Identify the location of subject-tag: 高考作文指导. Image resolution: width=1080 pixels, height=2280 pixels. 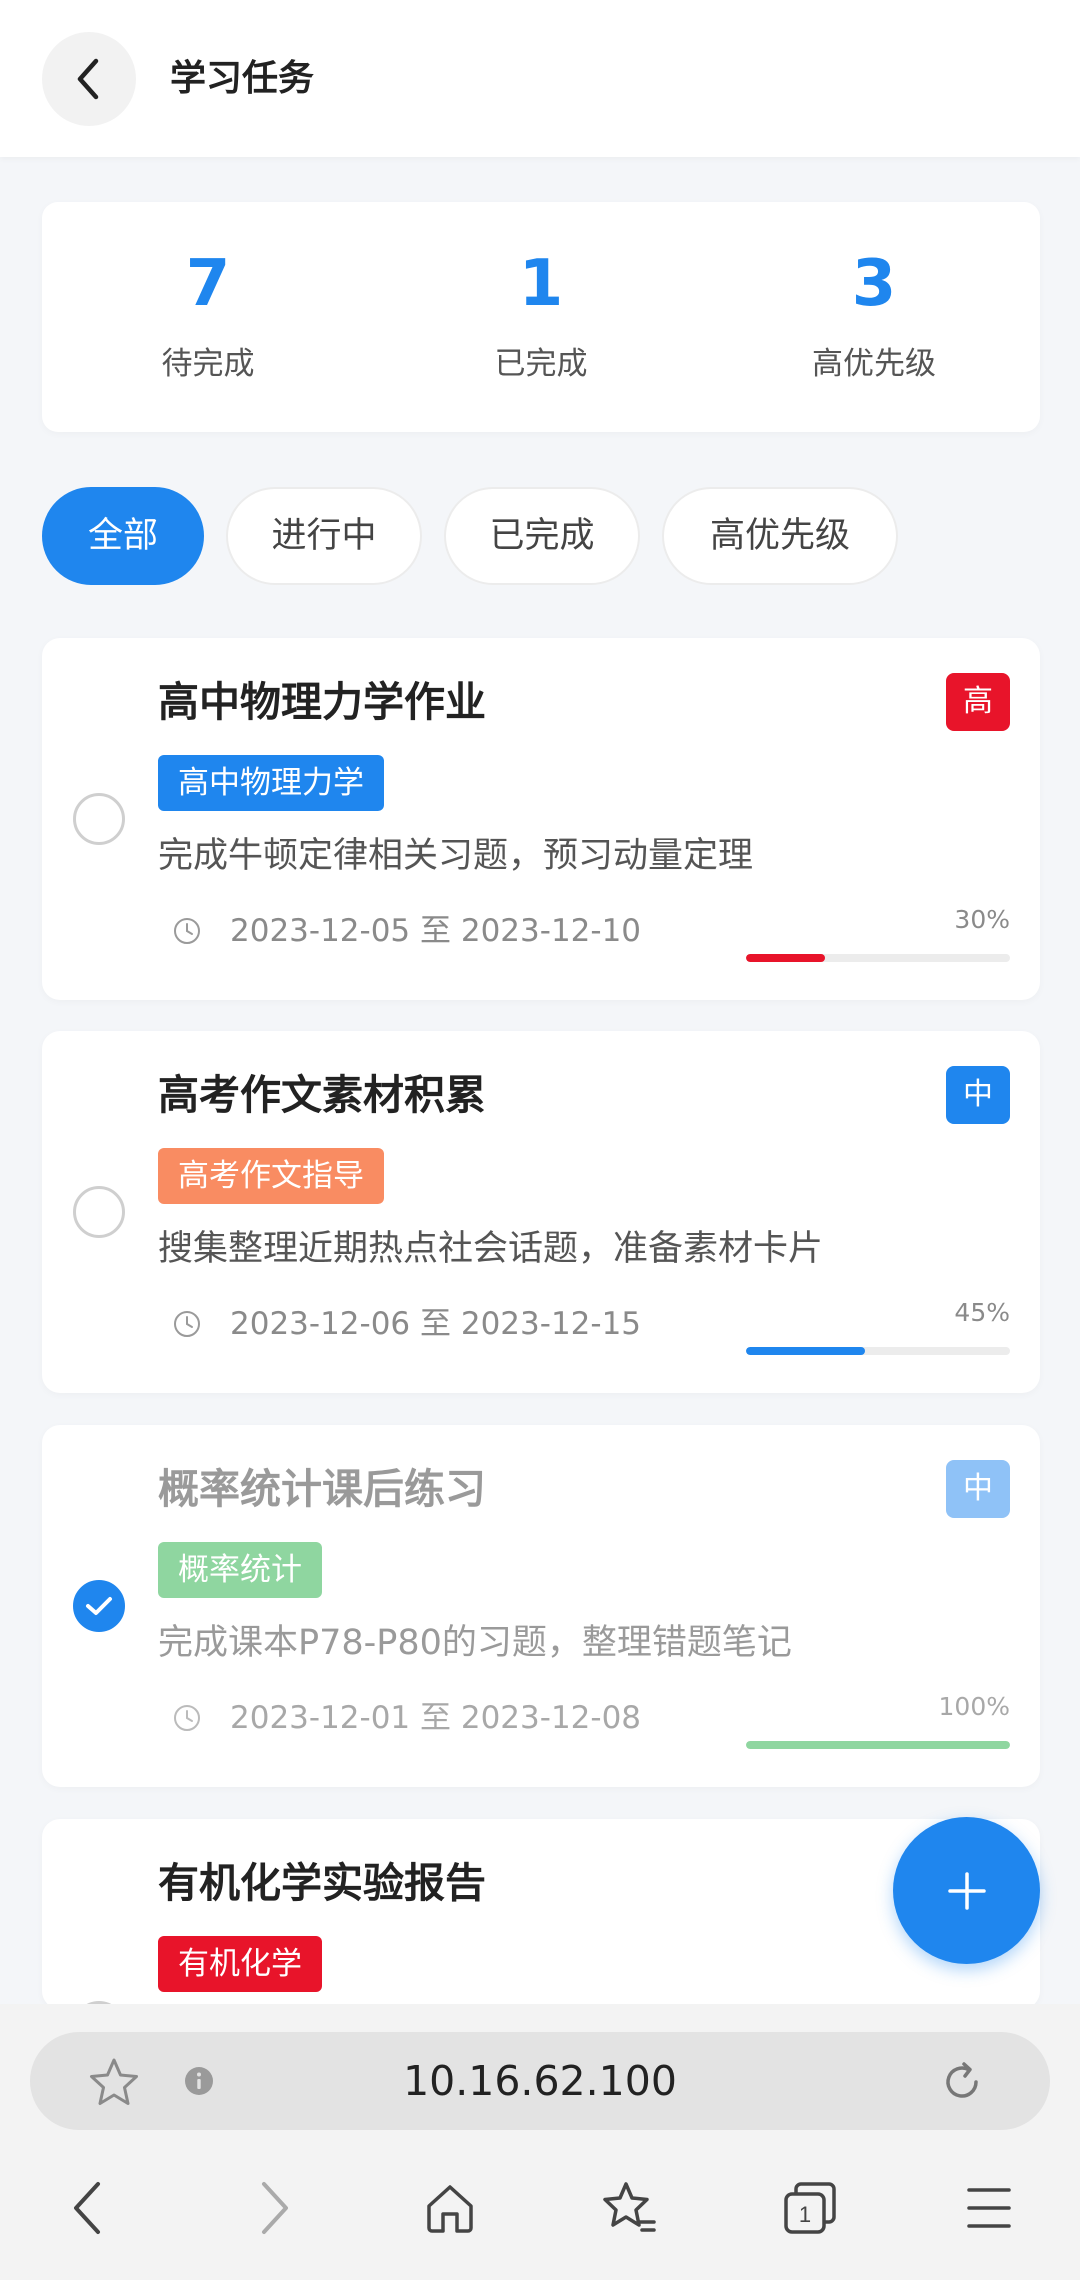
(271, 1176).